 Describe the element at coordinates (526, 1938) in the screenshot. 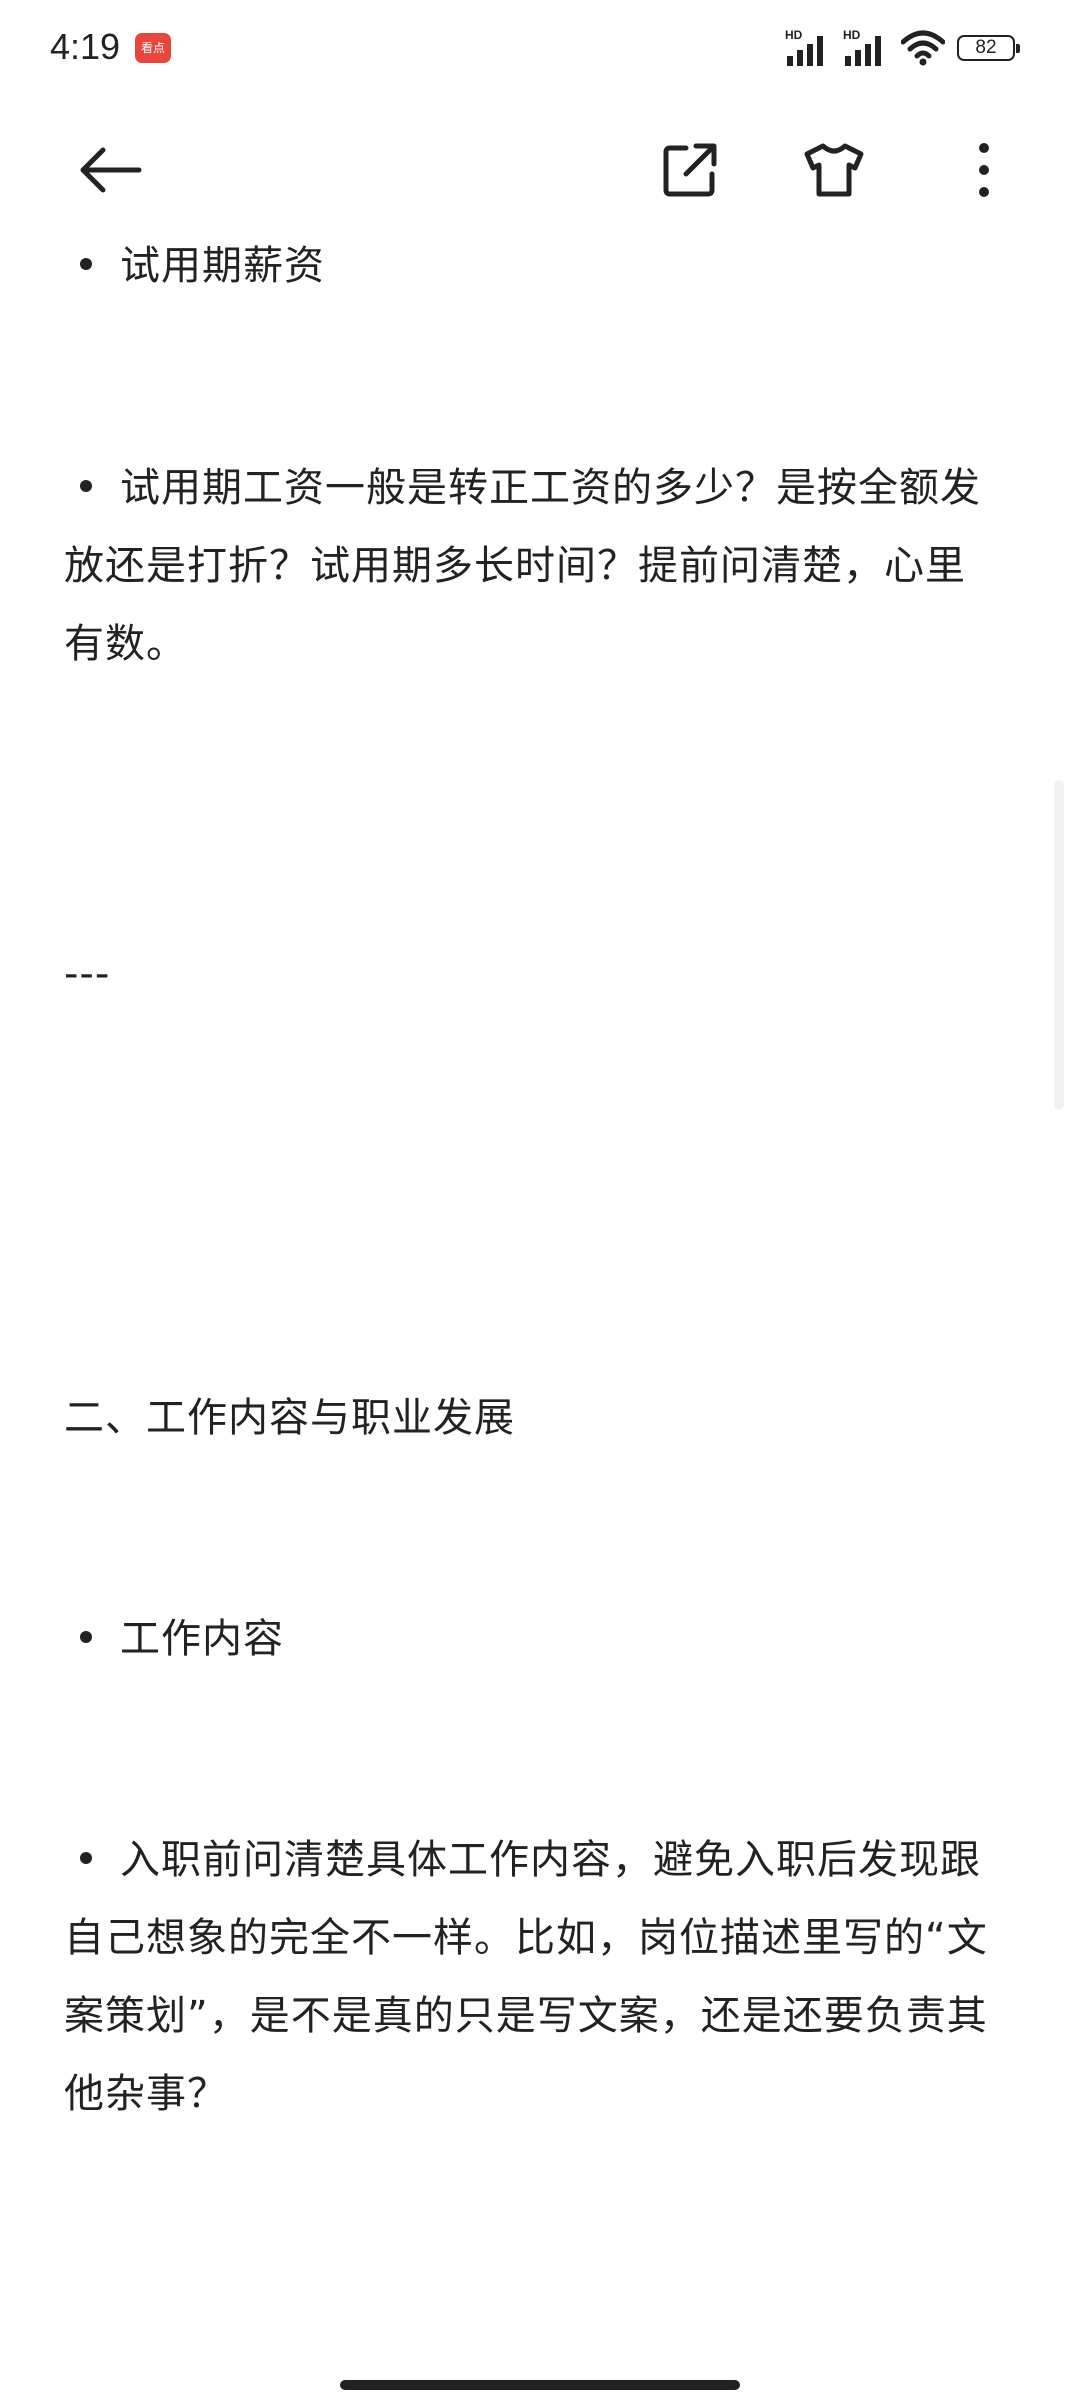

I see `paragraph-line: 自己想象的完全不一样。比如，岗位描述里写的“文` at that location.